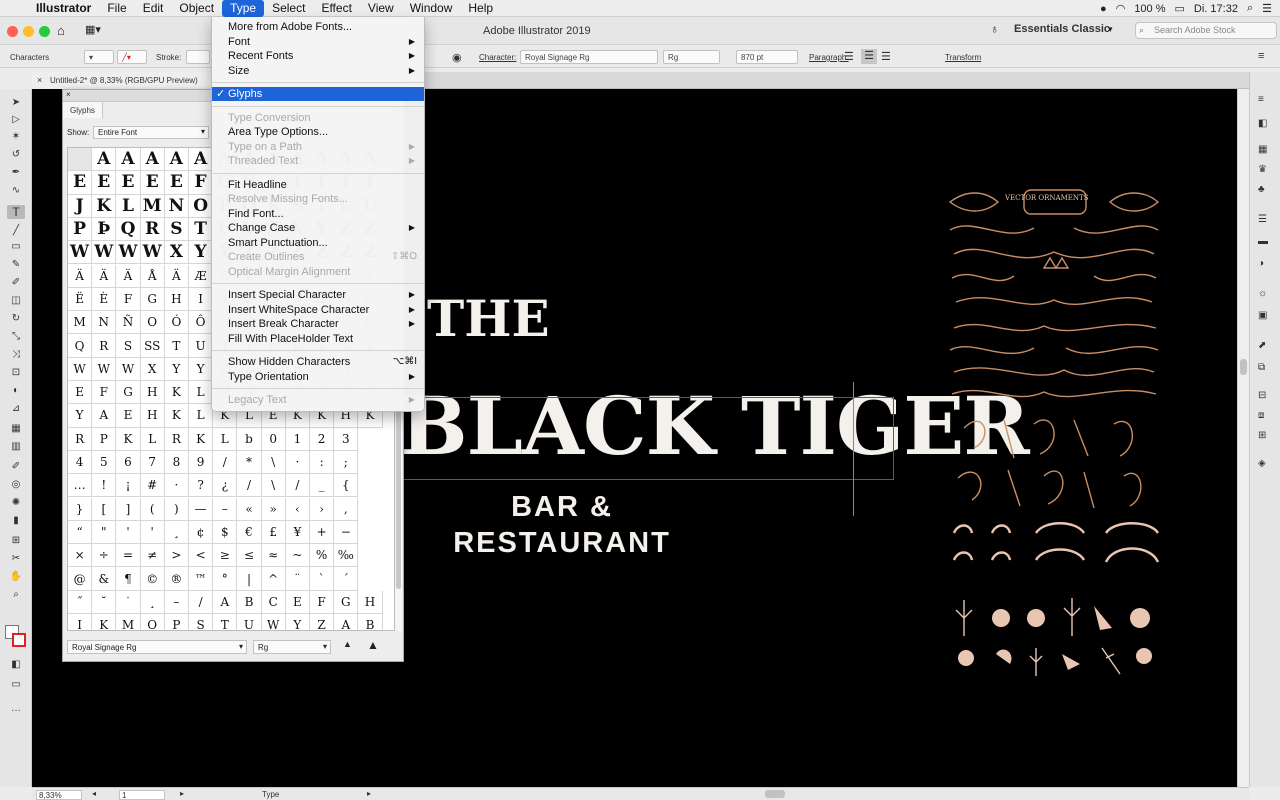 The image size is (1280, 800). What do you see at coordinates (128, 602) in the screenshot?
I see `glyph-cell: ˙` at bounding box center [128, 602].